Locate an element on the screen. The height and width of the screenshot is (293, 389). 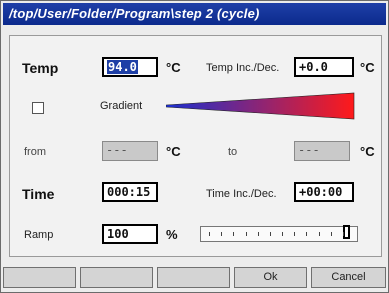
to-label: to is located at coordinates (233, 152).